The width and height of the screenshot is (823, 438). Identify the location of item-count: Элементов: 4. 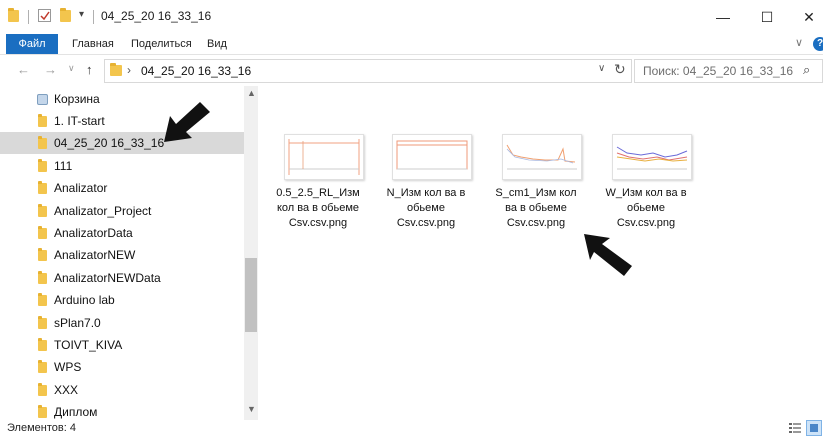
(41, 428).